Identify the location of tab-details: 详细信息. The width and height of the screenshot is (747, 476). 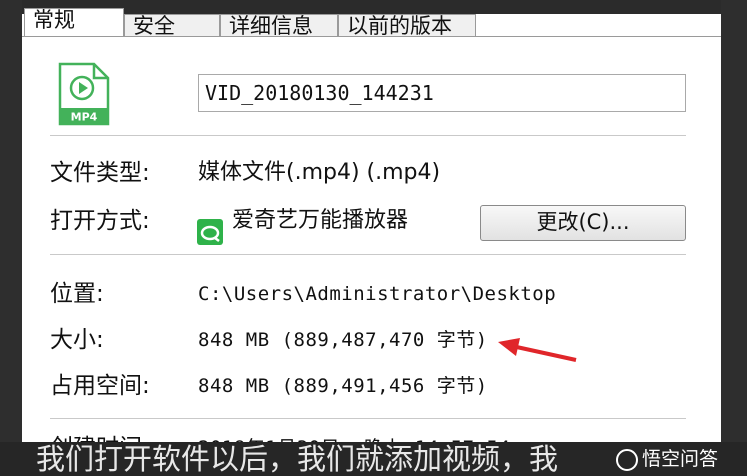
(279, 25).